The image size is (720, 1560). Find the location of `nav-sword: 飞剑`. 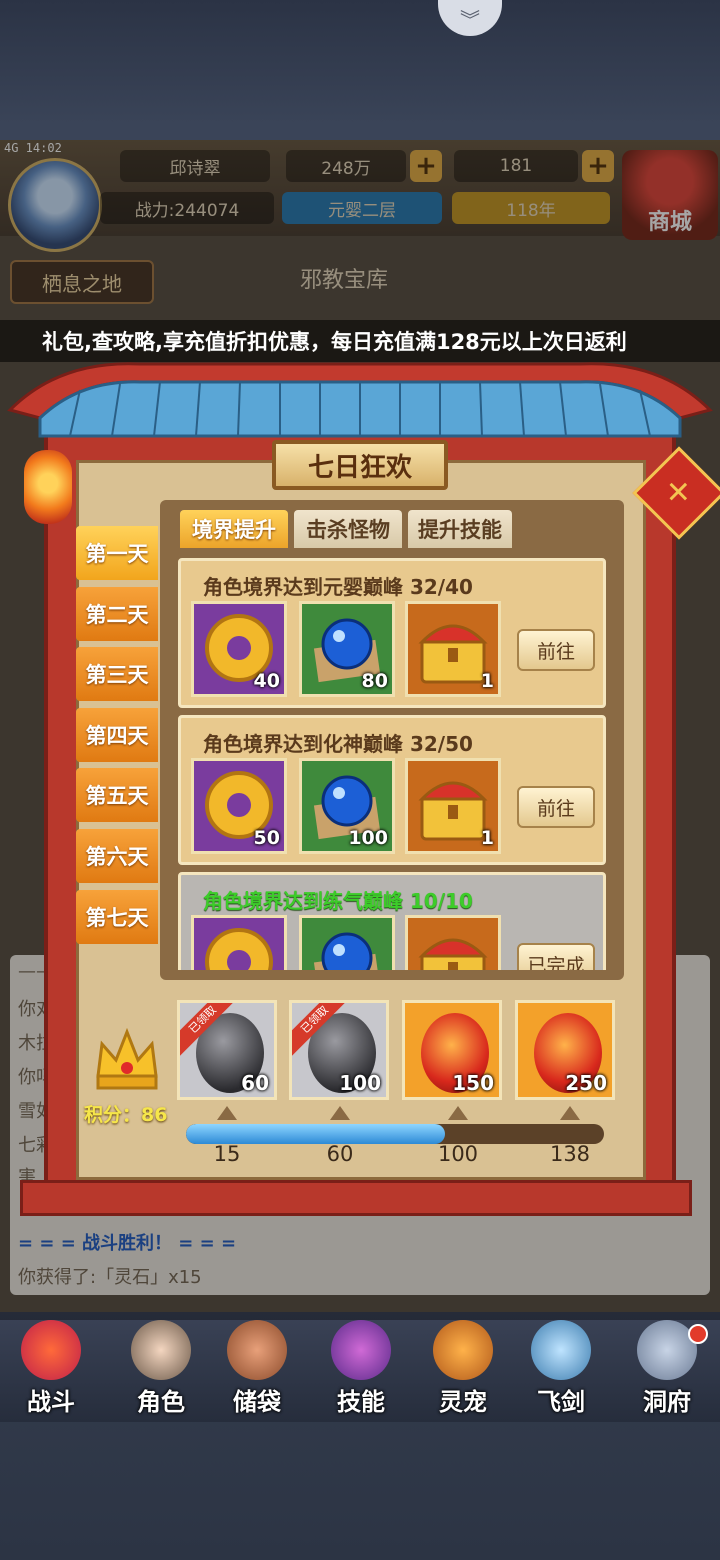

nav-sword: 飞剑 is located at coordinates (561, 1368).